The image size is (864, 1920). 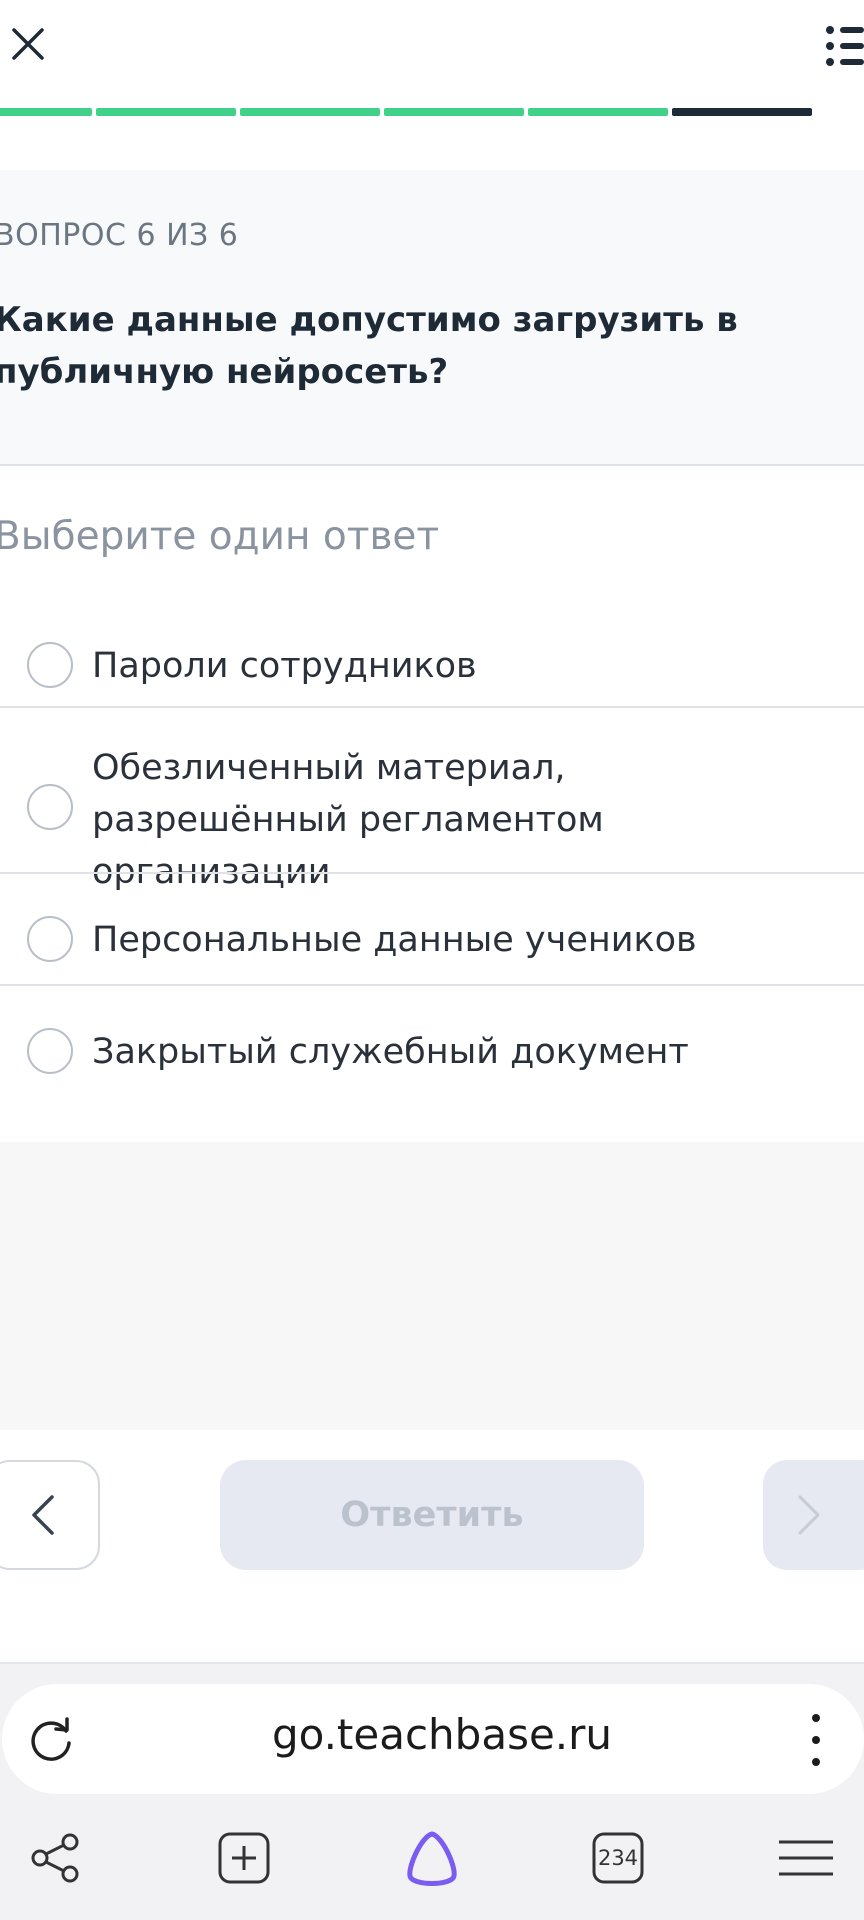 I want to click on questions-list-button, so click(x=844, y=46).